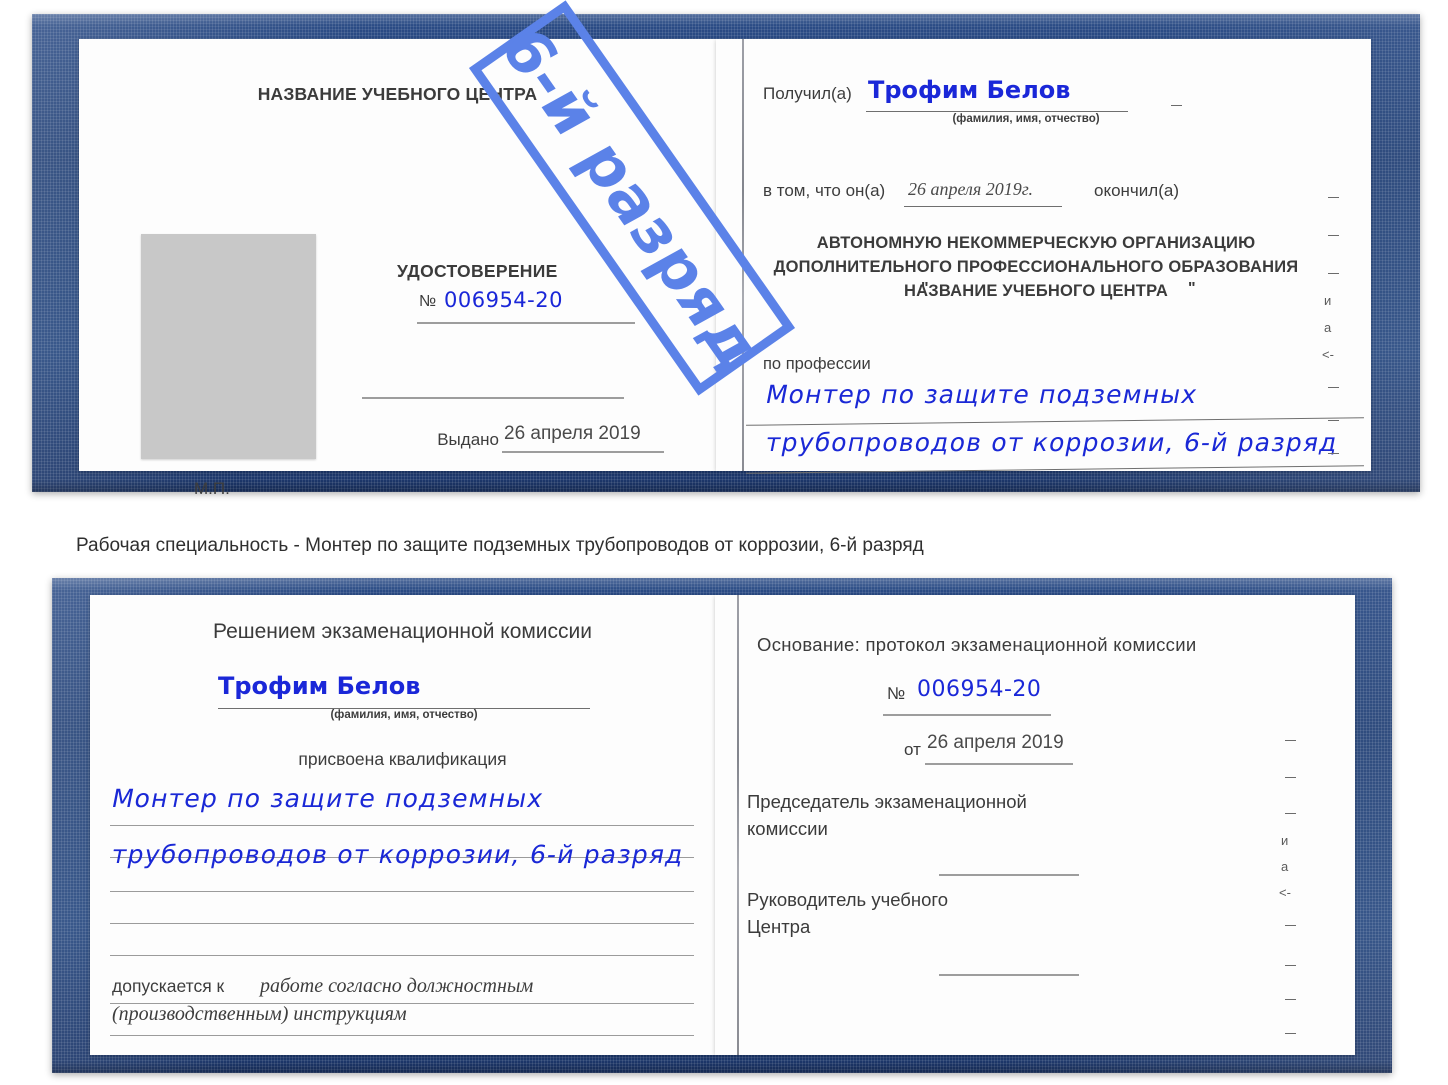 The height and width of the screenshot is (1085, 1448). Describe the element at coordinates (1285, 892) in the screenshot. I see `bottom-bleed-fragment-arrow: <-` at that location.